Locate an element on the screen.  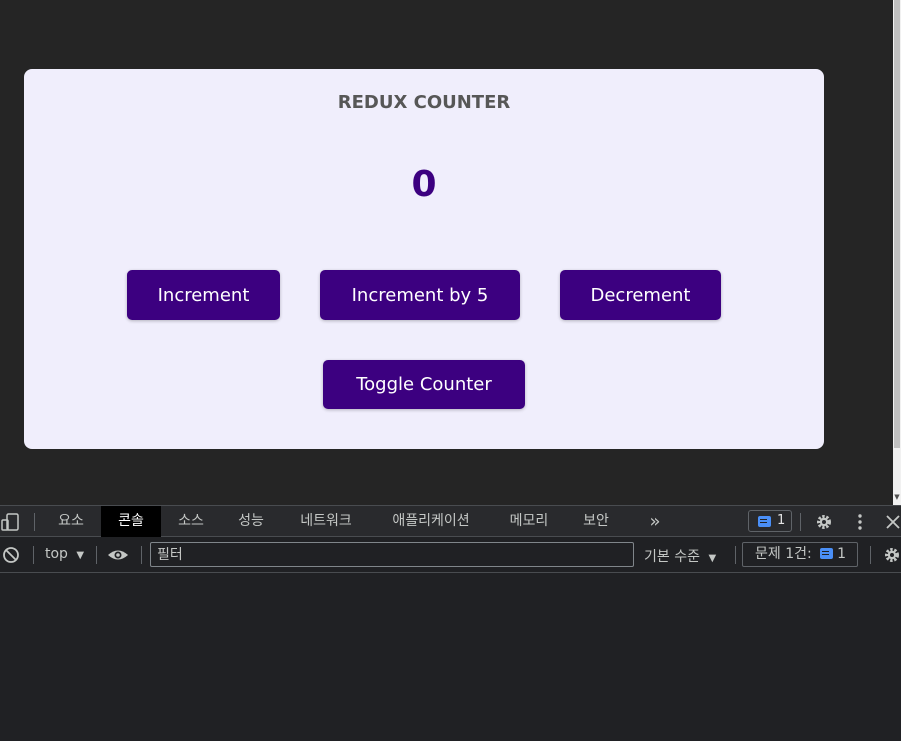
log-level-value: 기본 수준 is located at coordinates (672, 557).